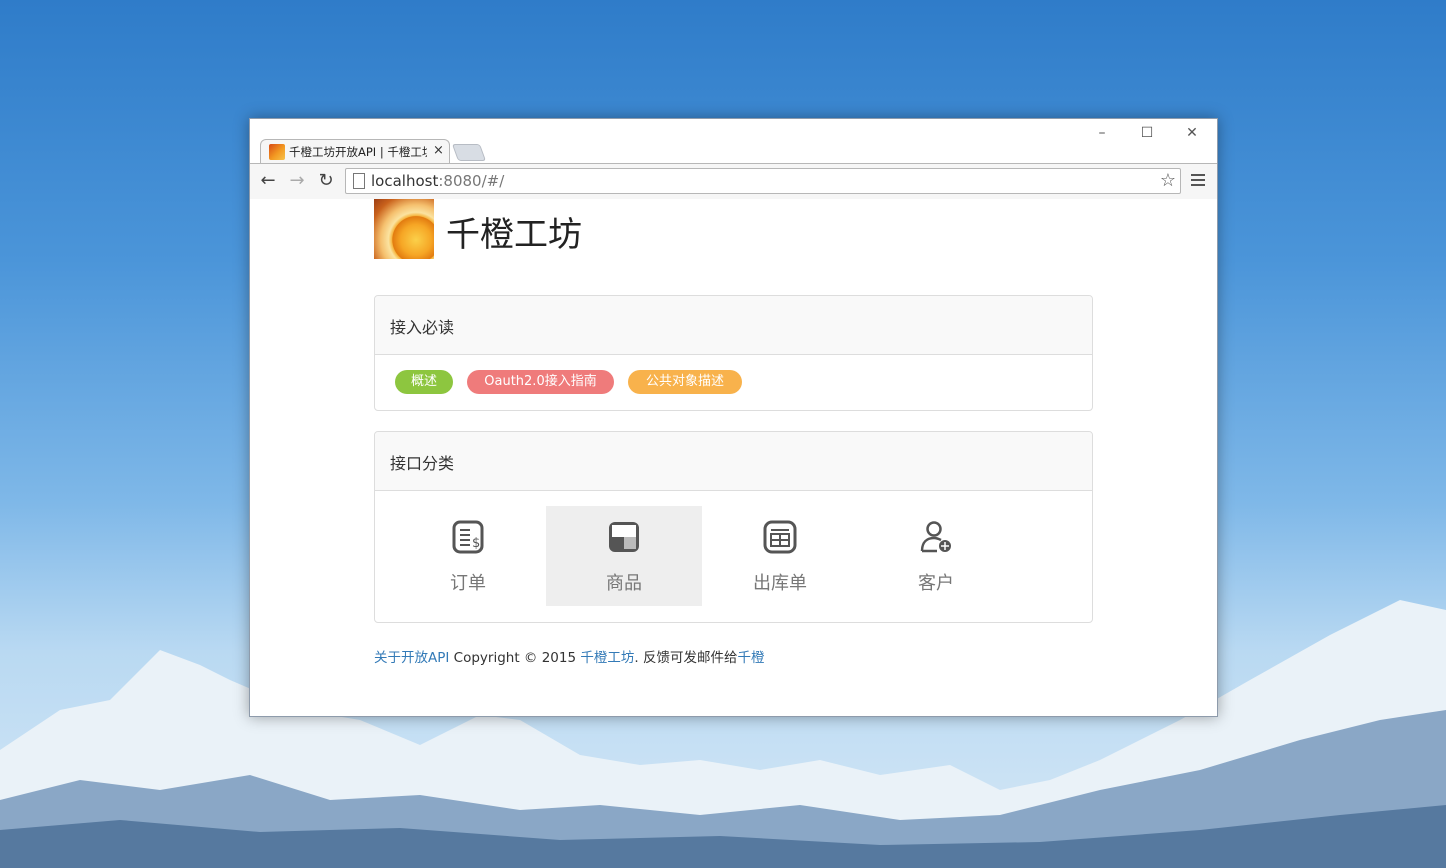 This screenshot has width=1446, height=868. Describe the element at coordinates (422, 327) in the screenshot. I see `guide-panel-title: 接入必读` at that location.